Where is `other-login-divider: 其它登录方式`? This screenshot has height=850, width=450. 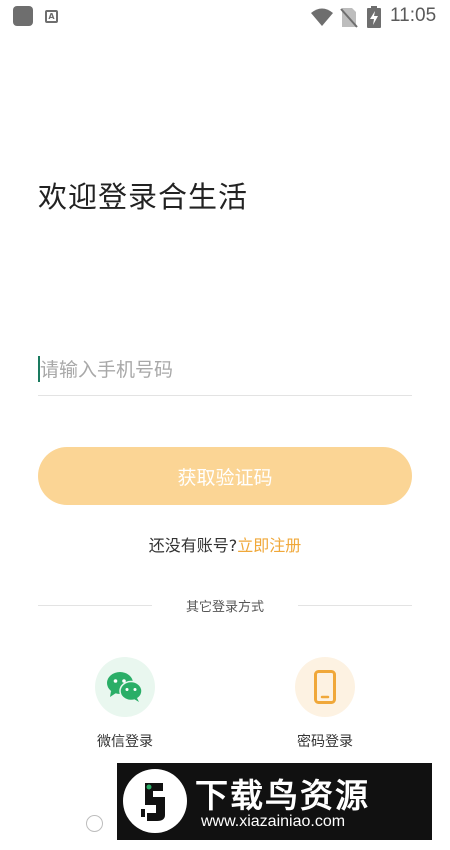 other-login-divider: 其它登录方式 is located at coordinates (225, 605).